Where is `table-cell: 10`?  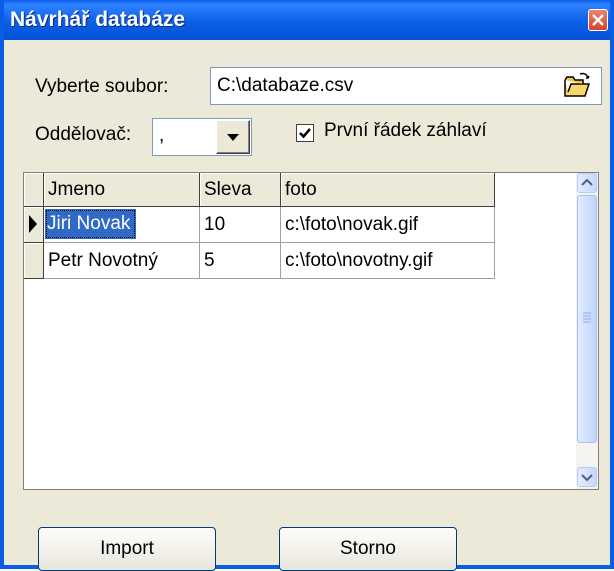 table-cell: 10 is located at coordinates (240, 225).